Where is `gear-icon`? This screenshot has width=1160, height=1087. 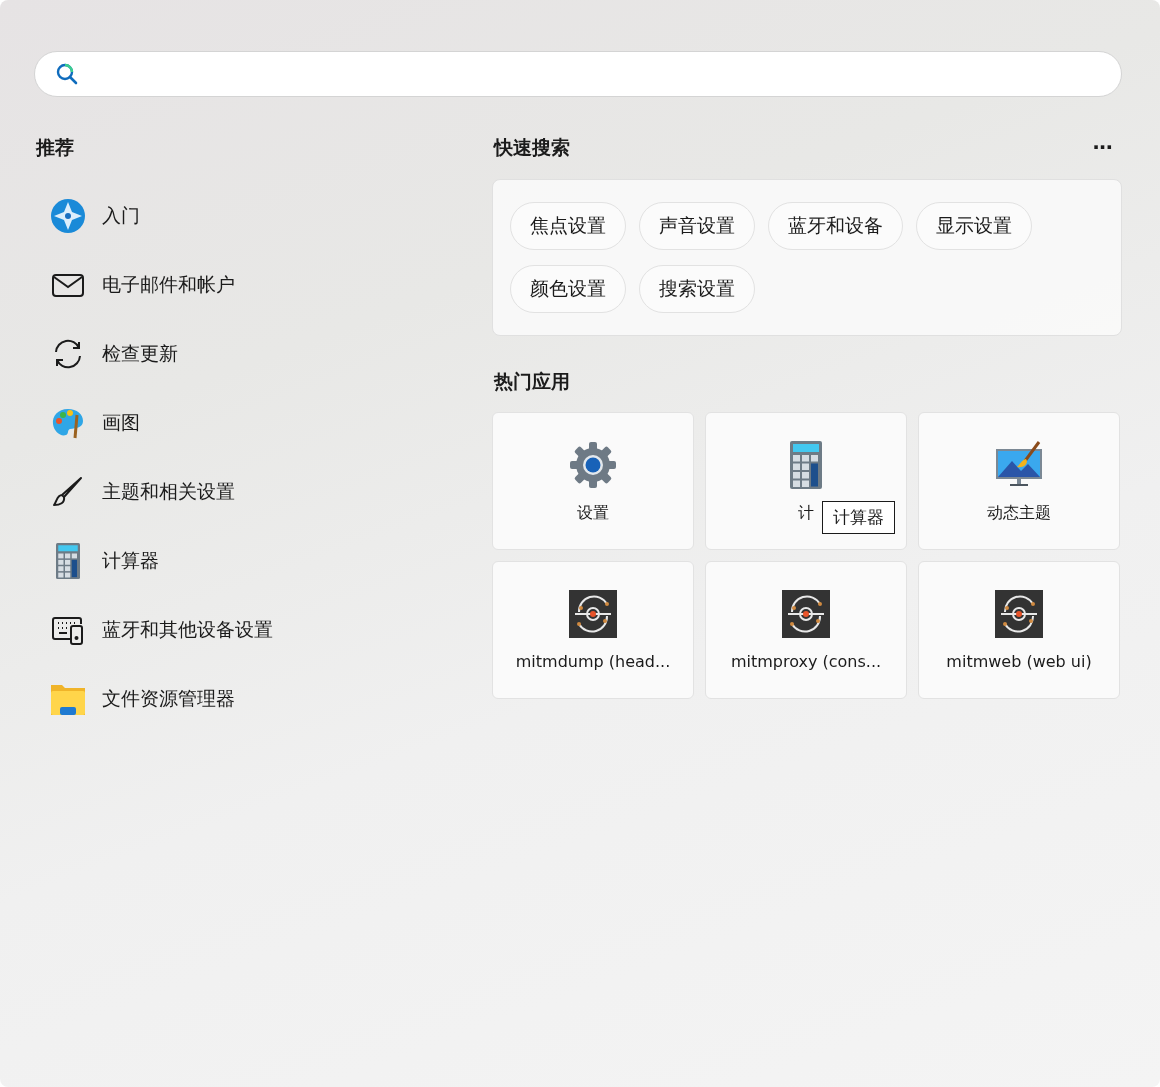 gear-icon is located at coordinates (593, 465).